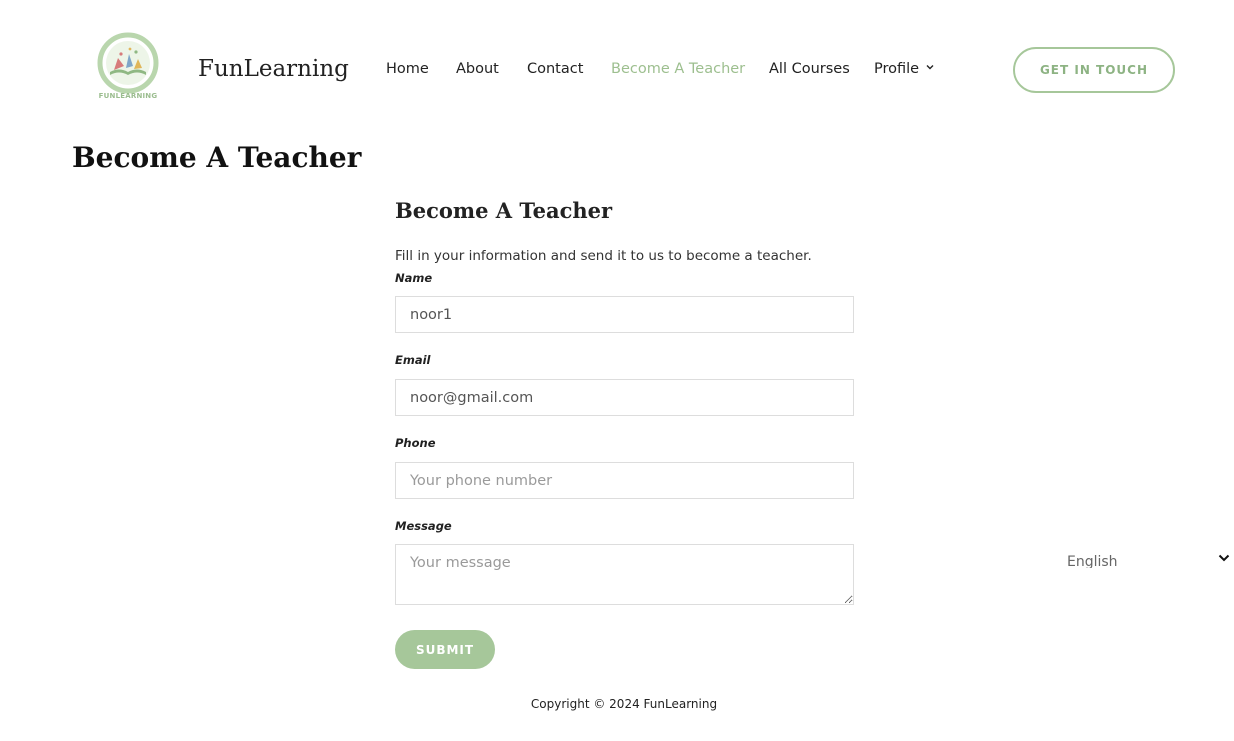 The image size is (1234, 741). I want to click on nav-all-courses: All Courses, so click(809, 69).